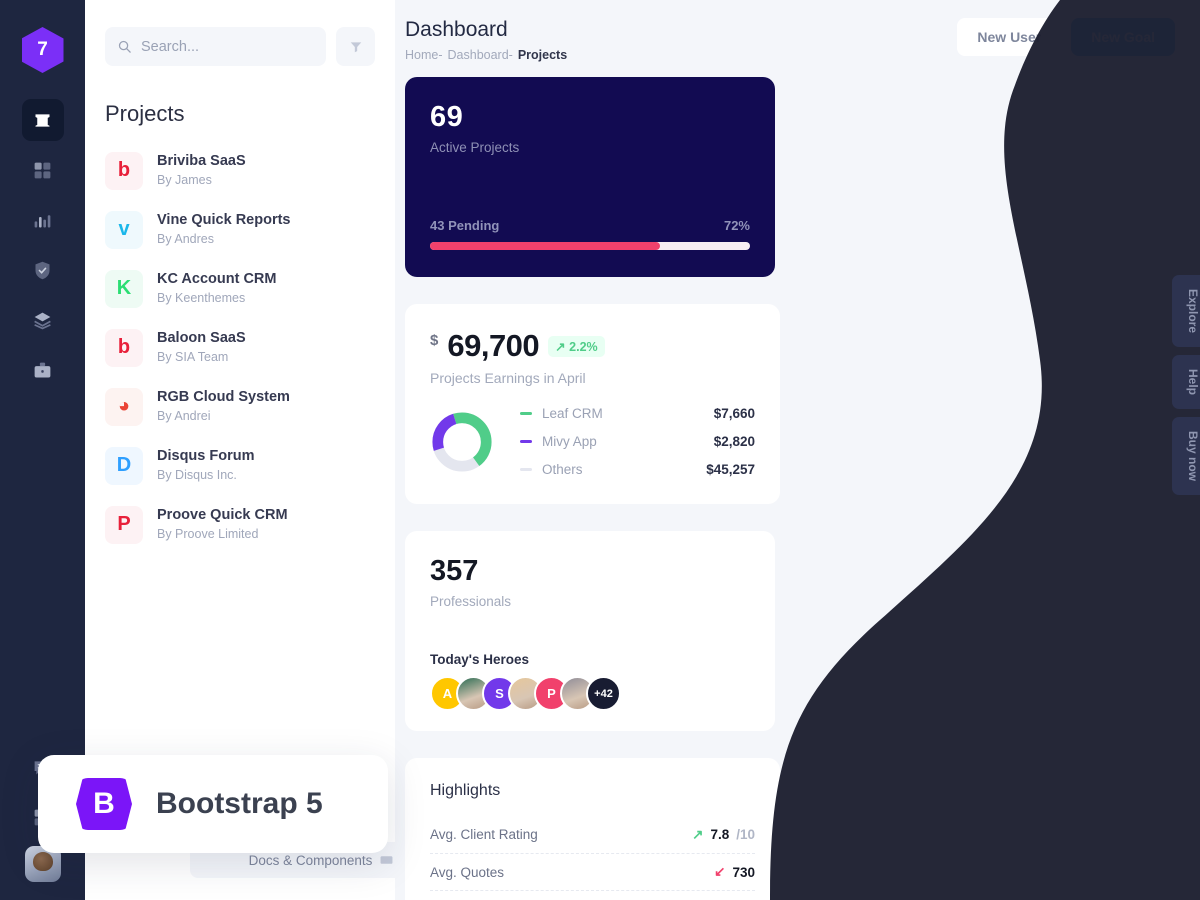  I want to click on donut-chart, so click(462, 441).